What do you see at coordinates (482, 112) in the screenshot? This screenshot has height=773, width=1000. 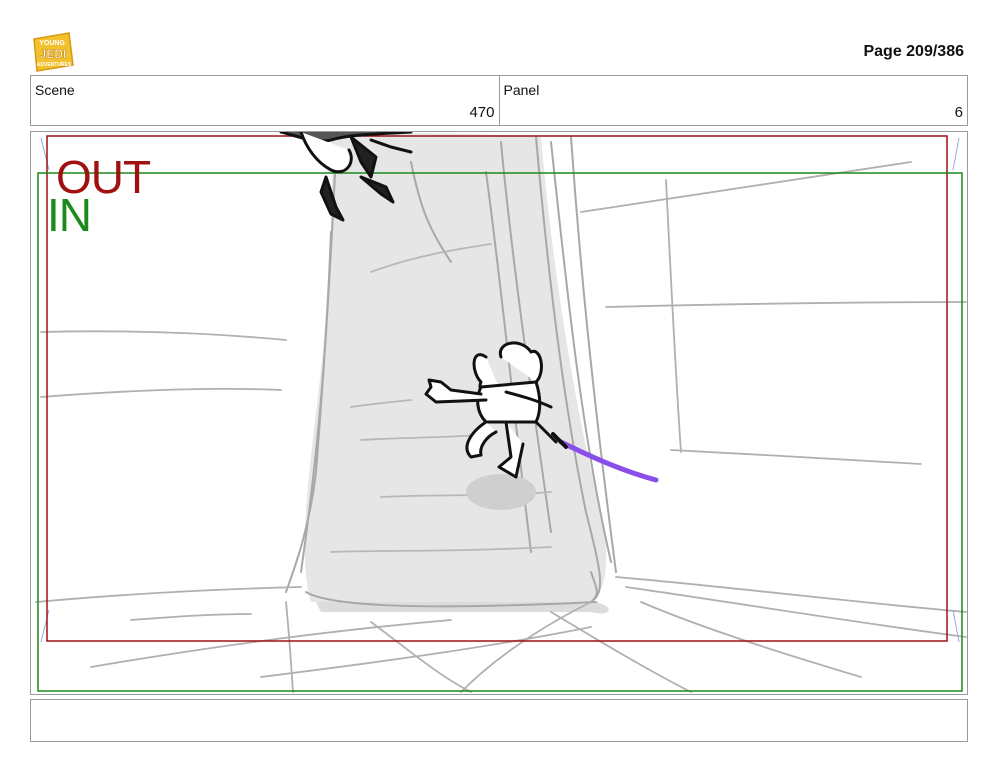 I see `scene-value: 470` at bounding box center [482, 112].